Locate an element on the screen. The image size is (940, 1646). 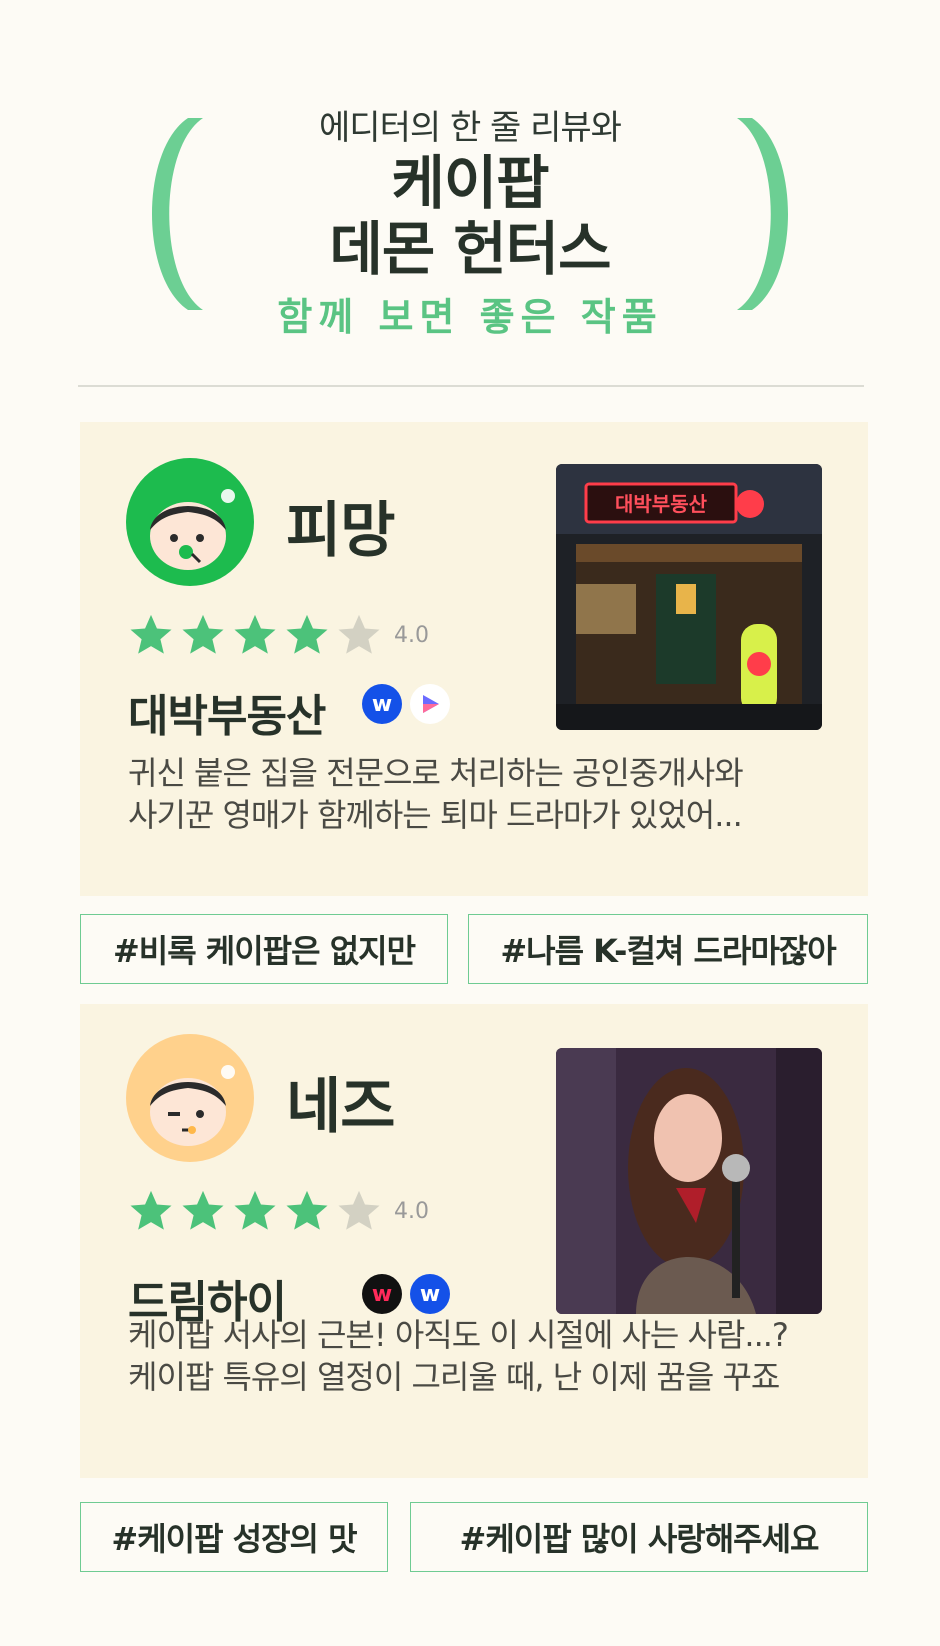
w-icon: w is located at coordinates (430, 1294).